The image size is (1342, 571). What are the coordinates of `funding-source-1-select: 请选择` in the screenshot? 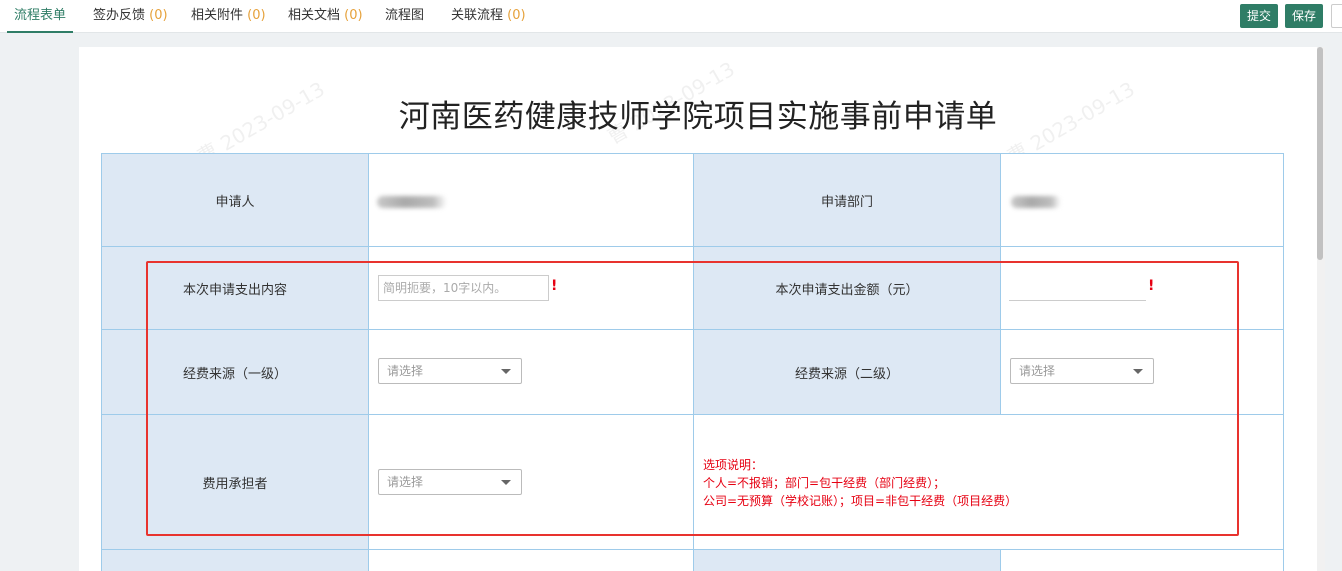 It's located at (450, 371).